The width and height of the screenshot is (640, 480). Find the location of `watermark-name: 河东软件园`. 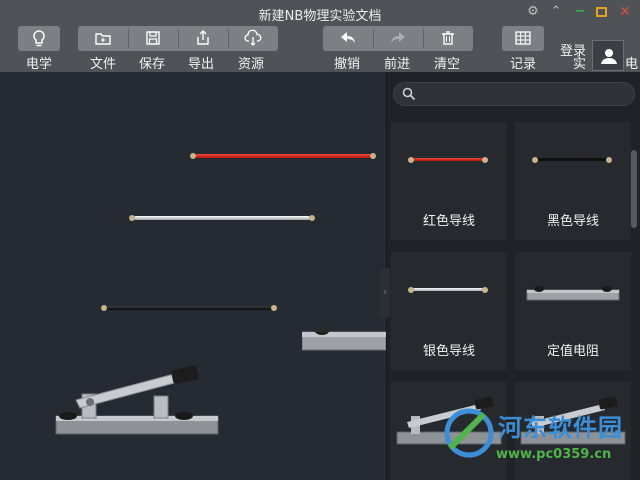

watermark-name: 河东软件园 is located at coordinates (560, 428).